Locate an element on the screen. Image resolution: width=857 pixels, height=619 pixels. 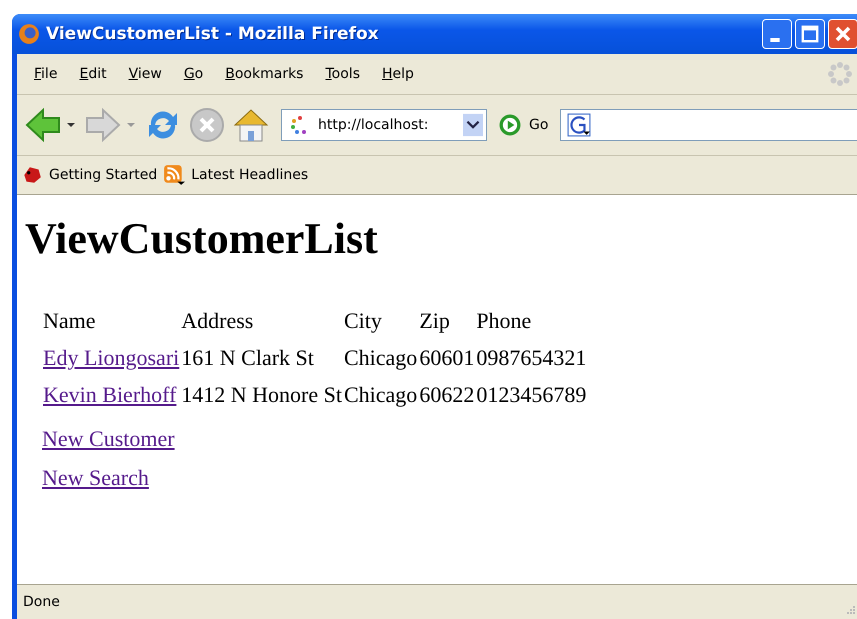
go-button: Go is located at coordinates (523, 125).